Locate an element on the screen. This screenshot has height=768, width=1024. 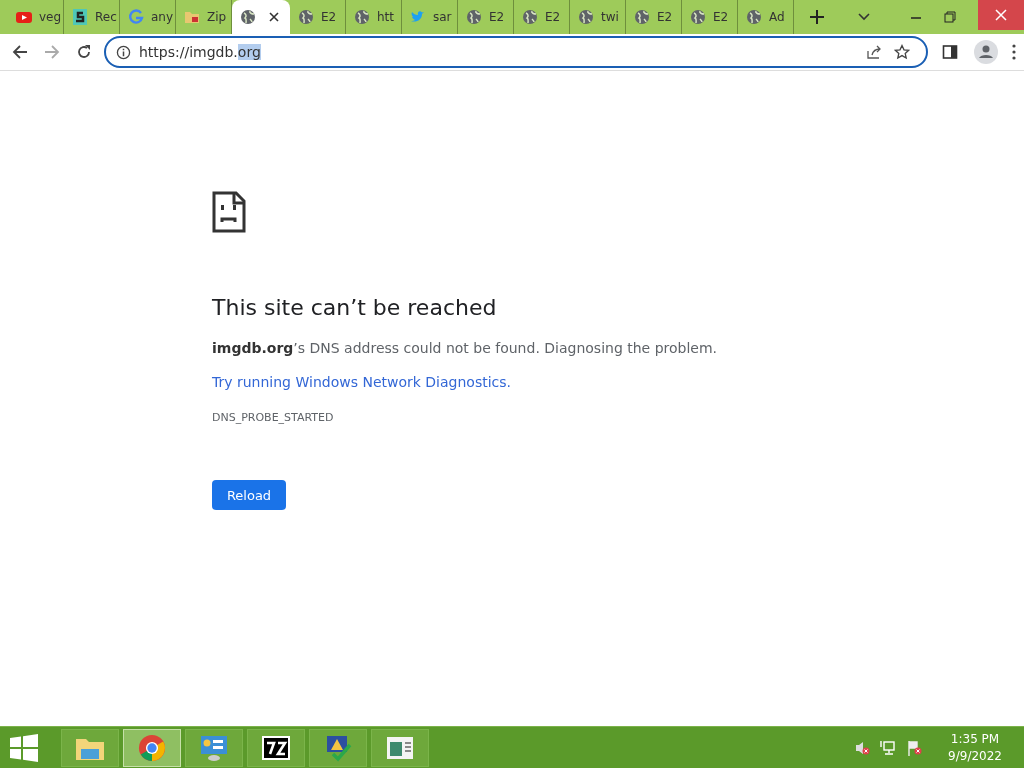
info-icon is located at coordinates (123, 52).